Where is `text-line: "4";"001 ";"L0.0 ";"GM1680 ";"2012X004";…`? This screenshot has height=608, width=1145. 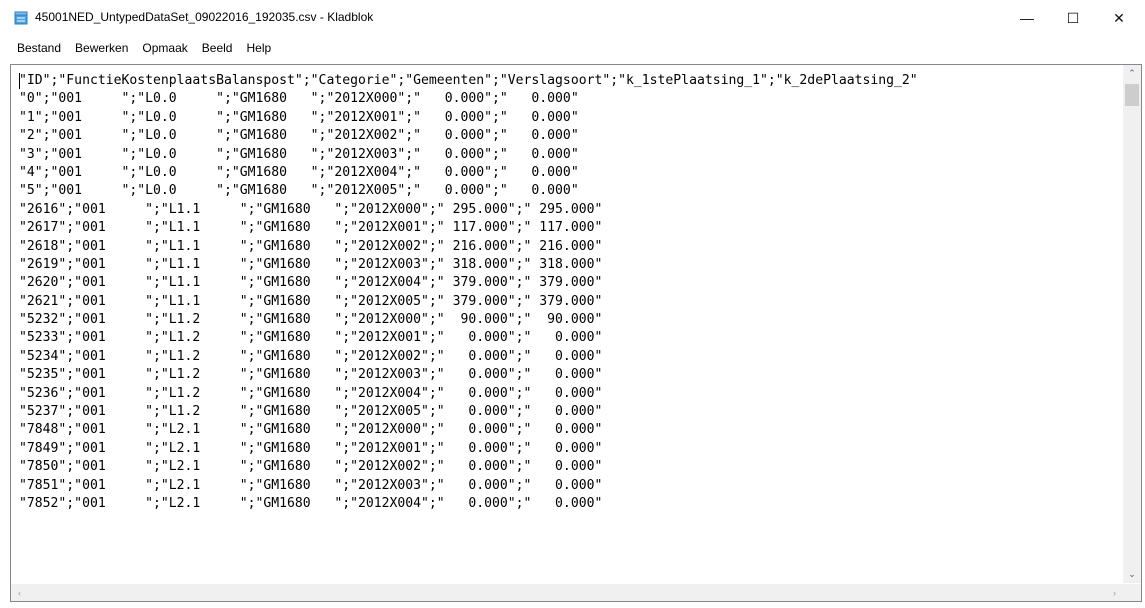 text-line: "4";"001 ";"L0.0 ";"GM1680 ";"2012X004";… is located at coordinates (299, 172).